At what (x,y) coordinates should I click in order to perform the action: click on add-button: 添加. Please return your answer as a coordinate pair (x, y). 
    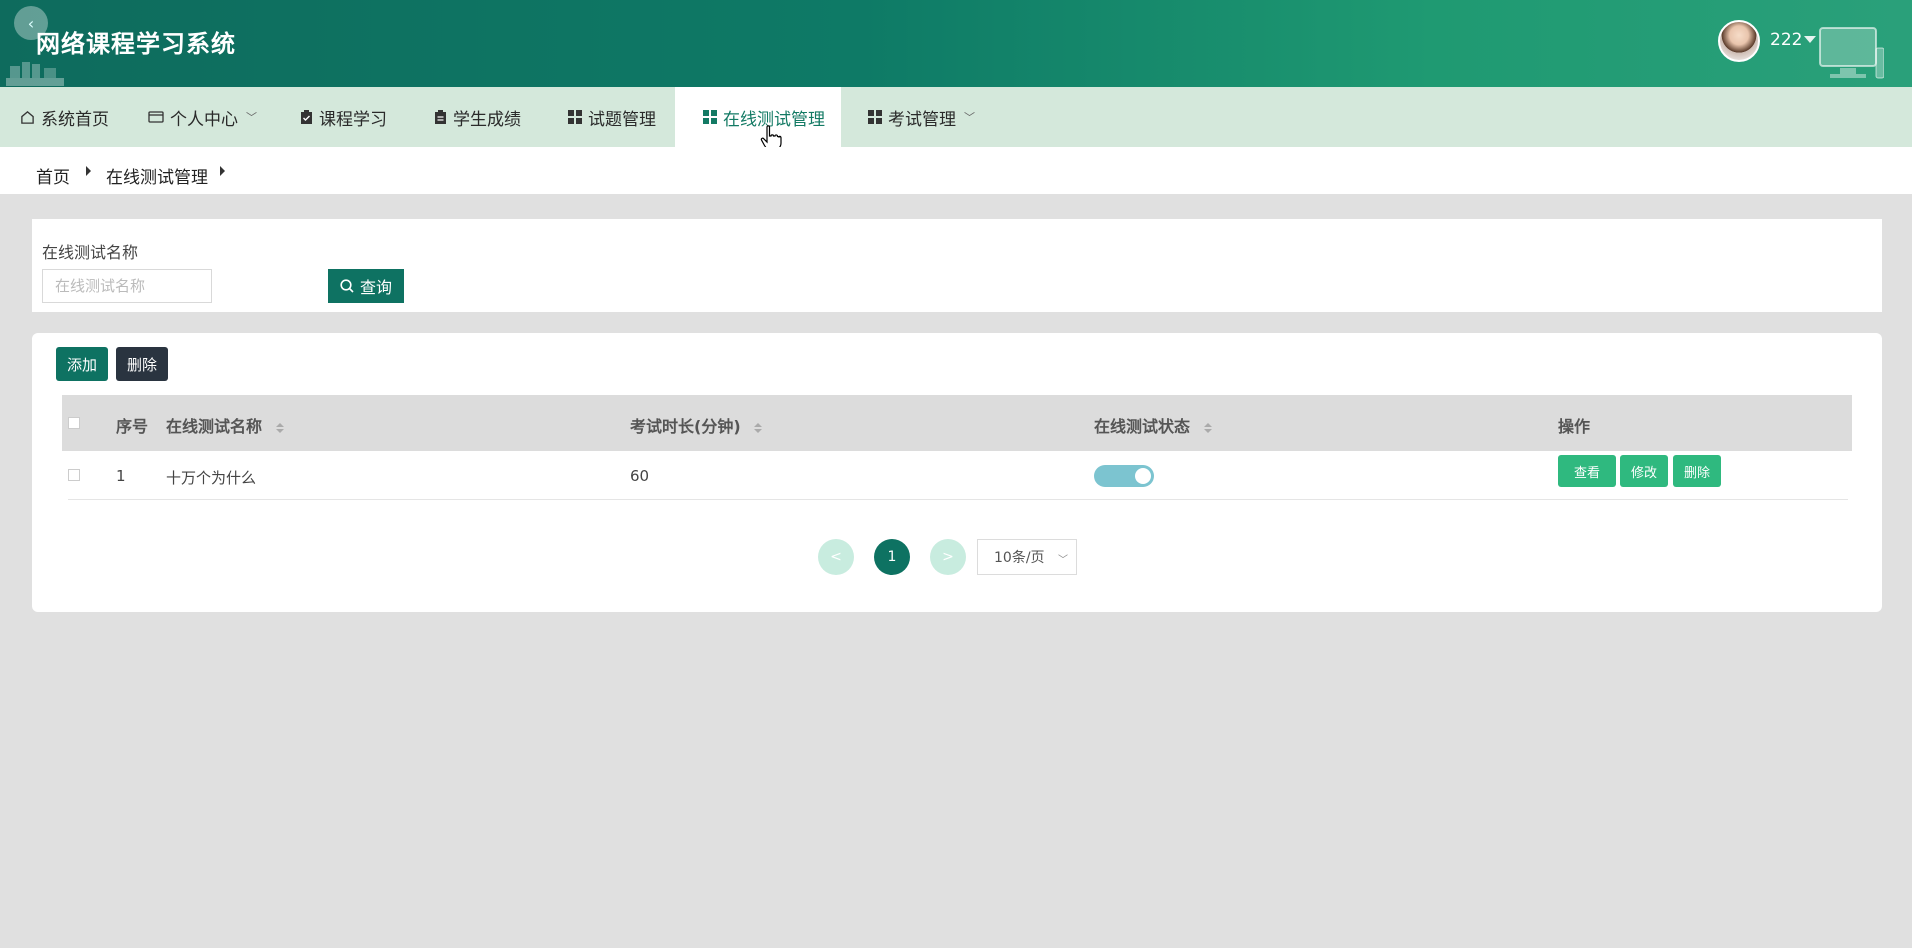
    Looking at the image, I should click on (82, 364).